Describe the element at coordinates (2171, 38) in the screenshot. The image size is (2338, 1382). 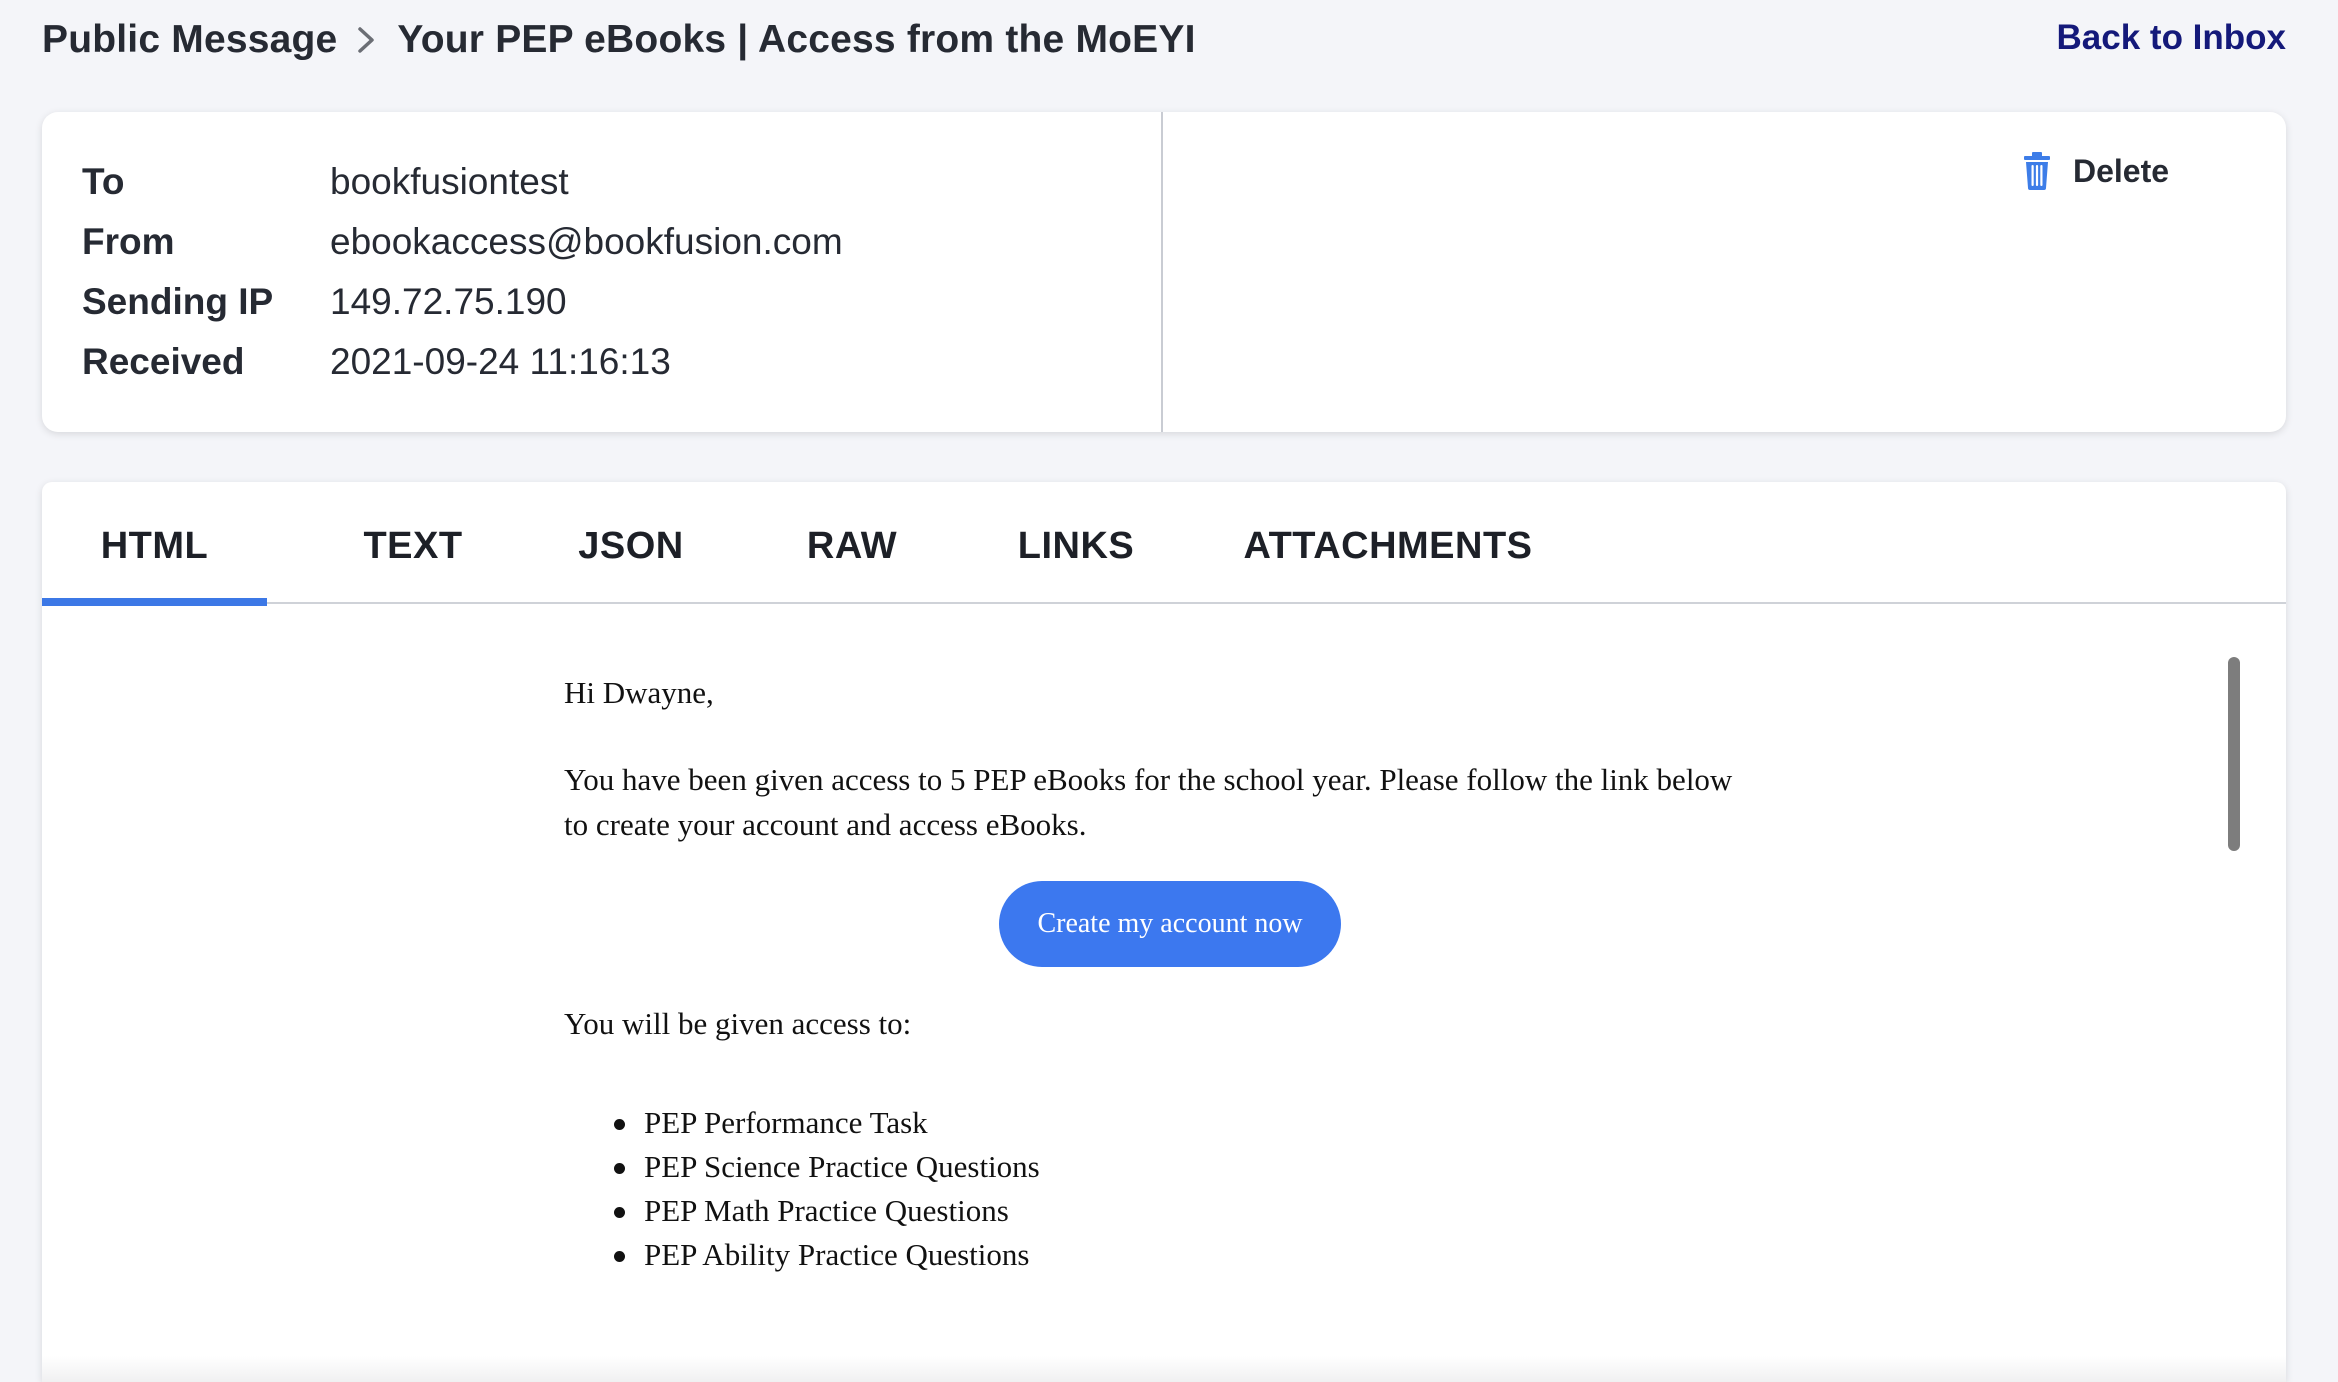
I see `back-to-inbox-link: Back to Inbox` at that location.